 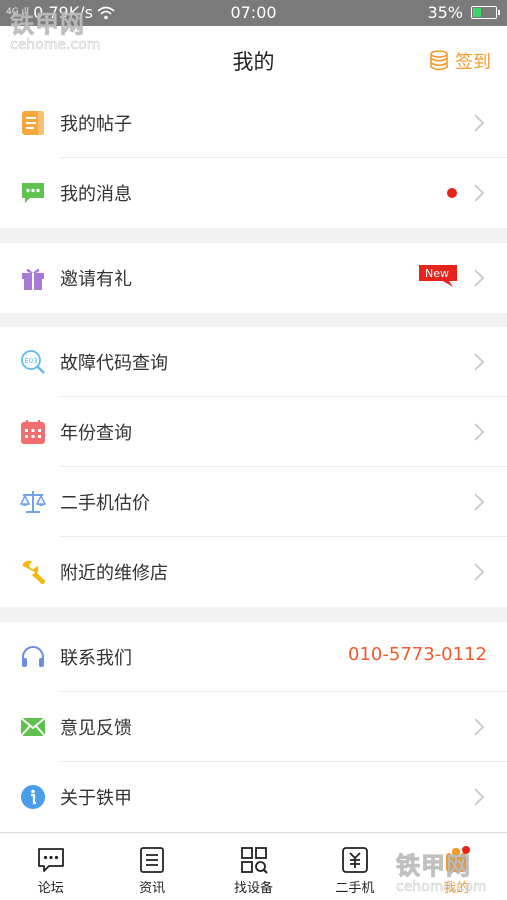 I want to click on checkin-button: 签到, so click(x=460, y=61).